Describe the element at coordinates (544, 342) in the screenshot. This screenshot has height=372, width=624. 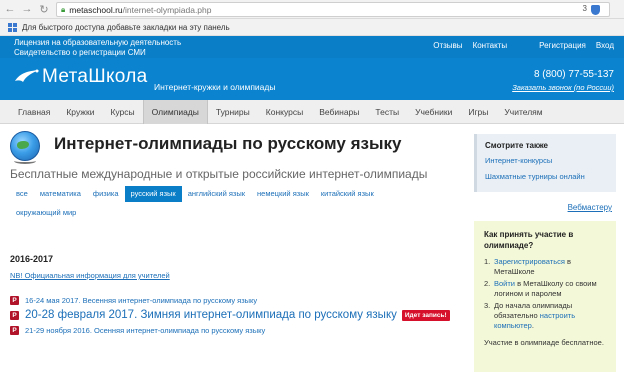
I see `free-note: Участие в олимпиаде бесплатное.` at that location.